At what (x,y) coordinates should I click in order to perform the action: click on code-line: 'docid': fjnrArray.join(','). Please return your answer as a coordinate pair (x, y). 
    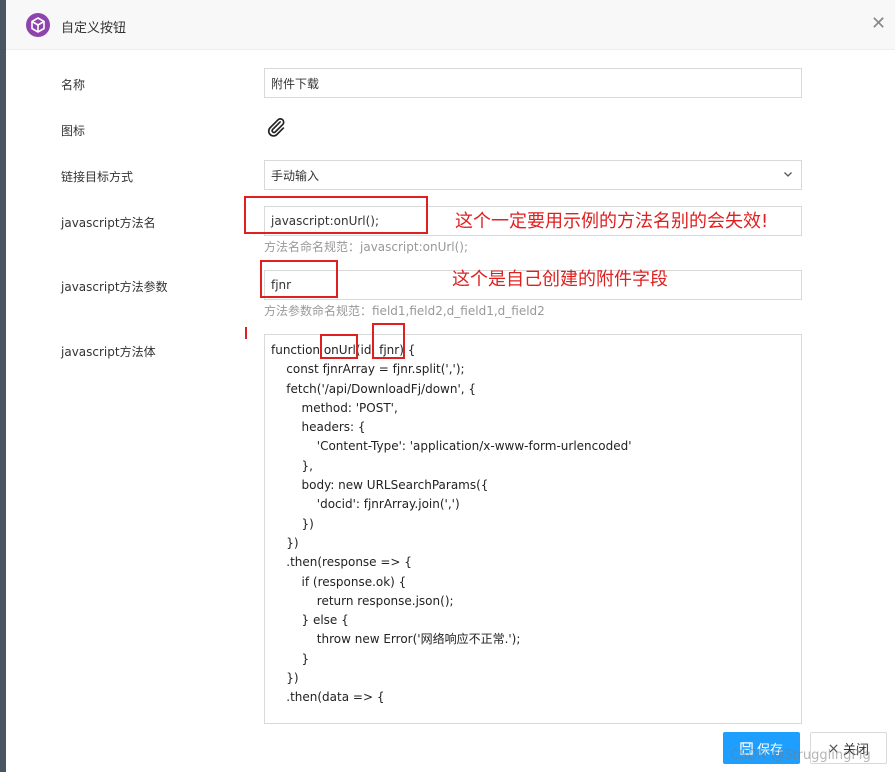
    Looking at the image, I should click on (365, 504).